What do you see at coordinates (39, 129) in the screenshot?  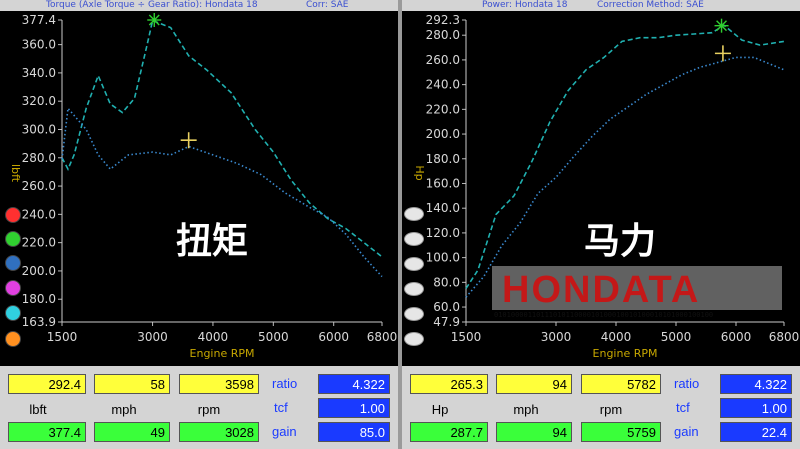 I see `y-tick-label: 300.0` at bounding box center [39, 129].